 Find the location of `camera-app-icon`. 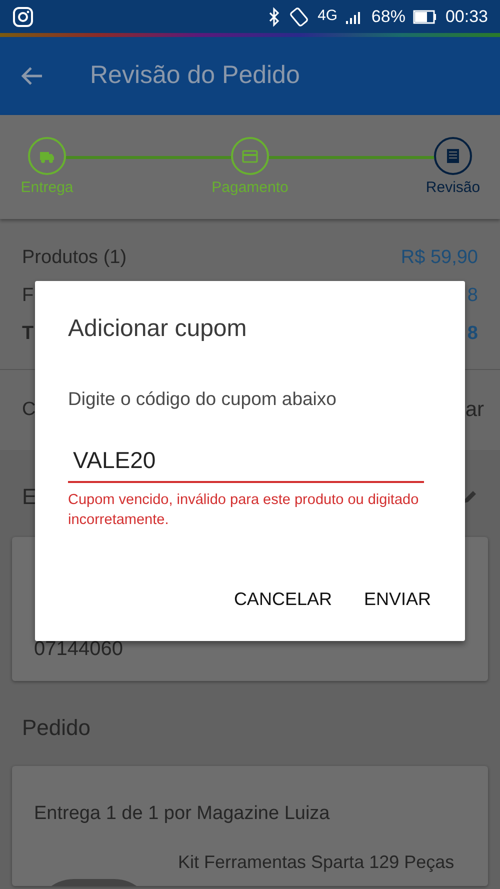

camera-app-icon is located at coordinates (23, 17).